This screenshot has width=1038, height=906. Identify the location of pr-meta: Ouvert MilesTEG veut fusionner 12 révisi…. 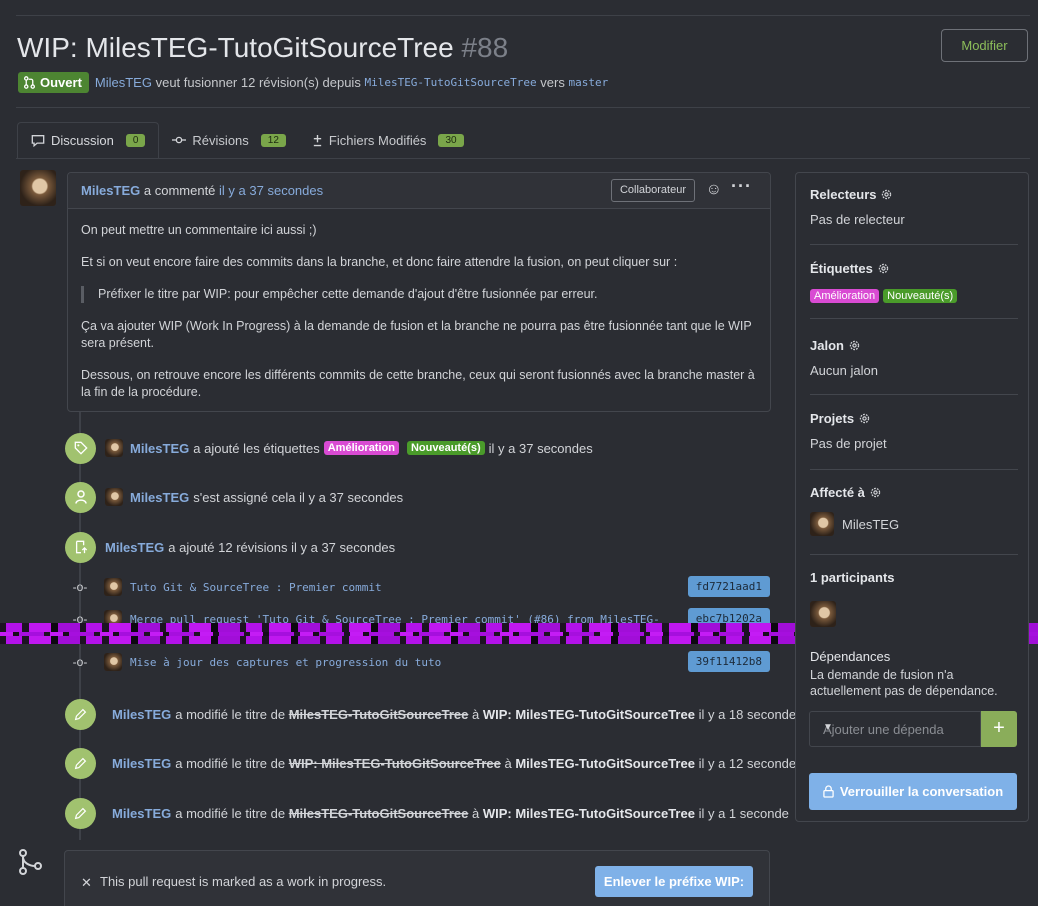
(313, 82).